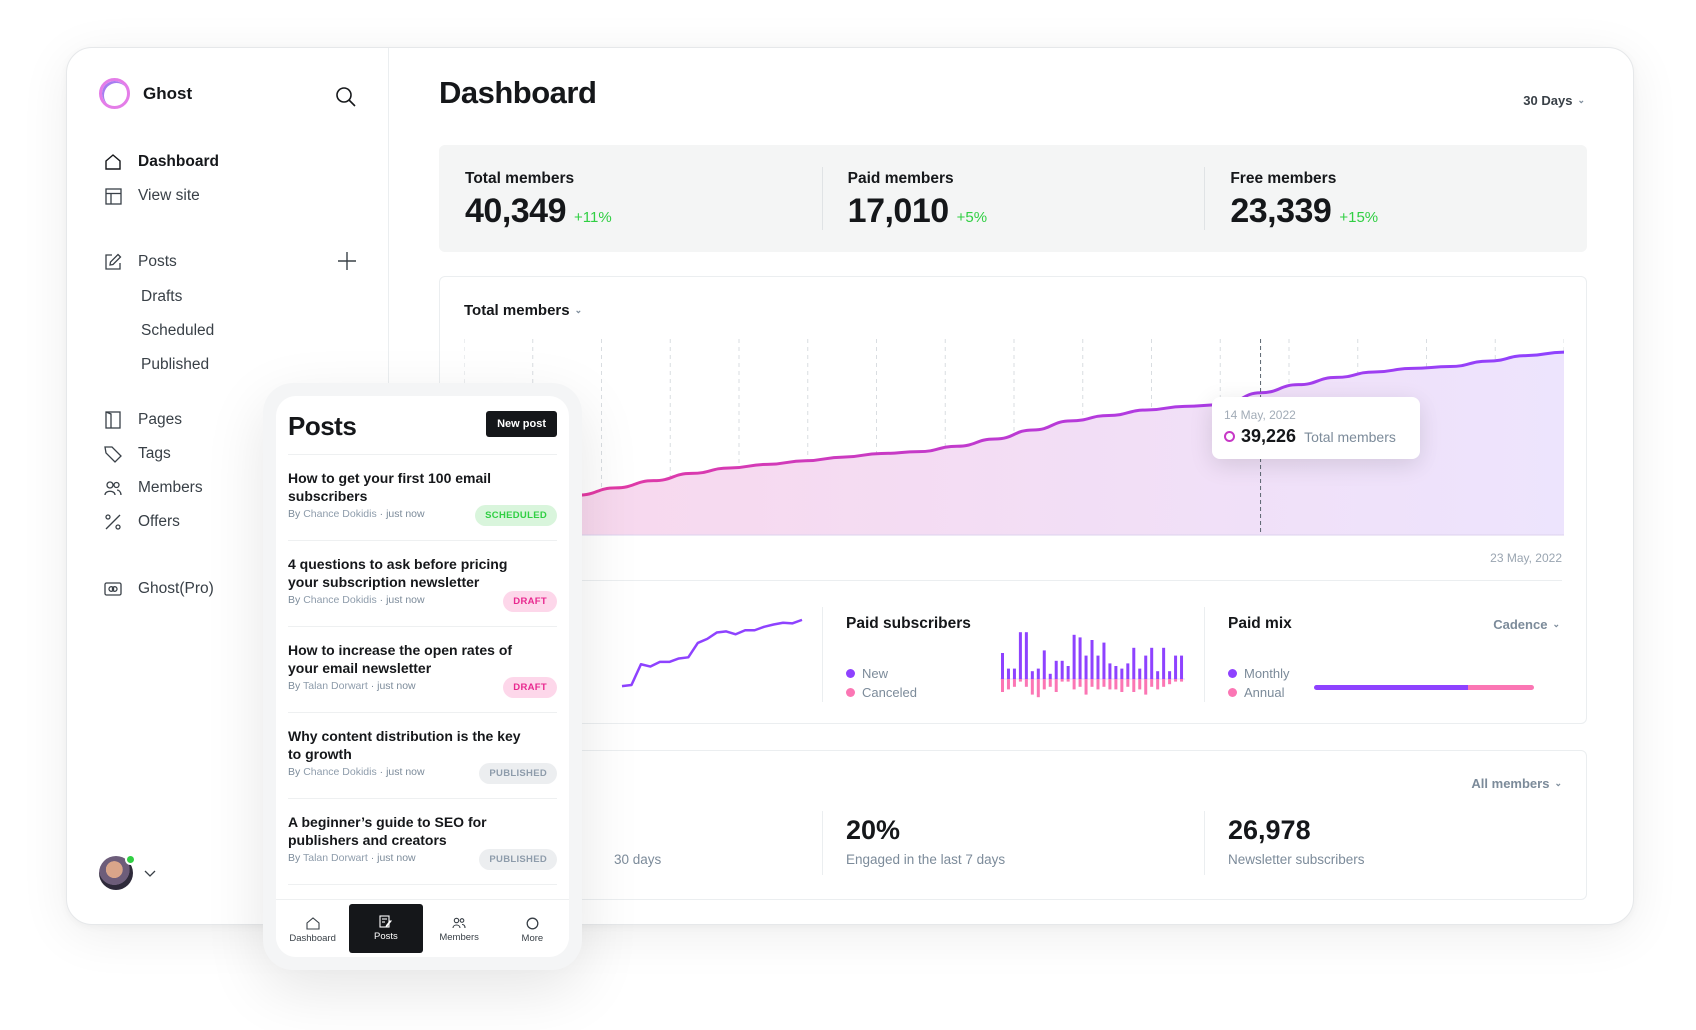 This screenshot has width=1696, height=1030. Describe the element at coordinates (312, 930) in the screenshot. I see `tab-dashboard: Dashboard` at that location.